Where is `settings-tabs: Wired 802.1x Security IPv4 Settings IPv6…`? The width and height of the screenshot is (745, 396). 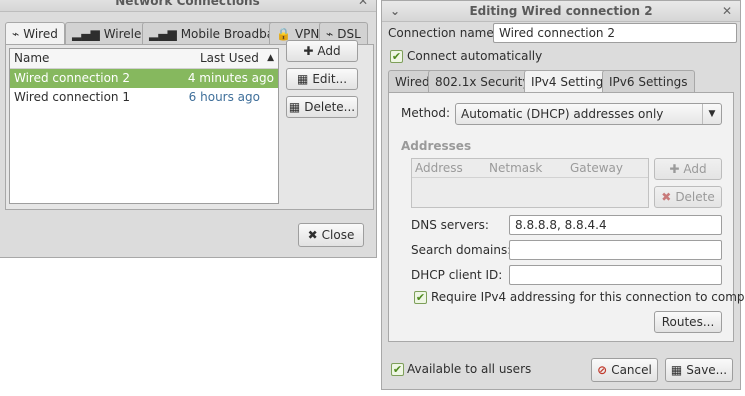
settings-tabs: Wired 802.1x Security IPv4 Settings IPv6… is located at coordinates (563, 81).